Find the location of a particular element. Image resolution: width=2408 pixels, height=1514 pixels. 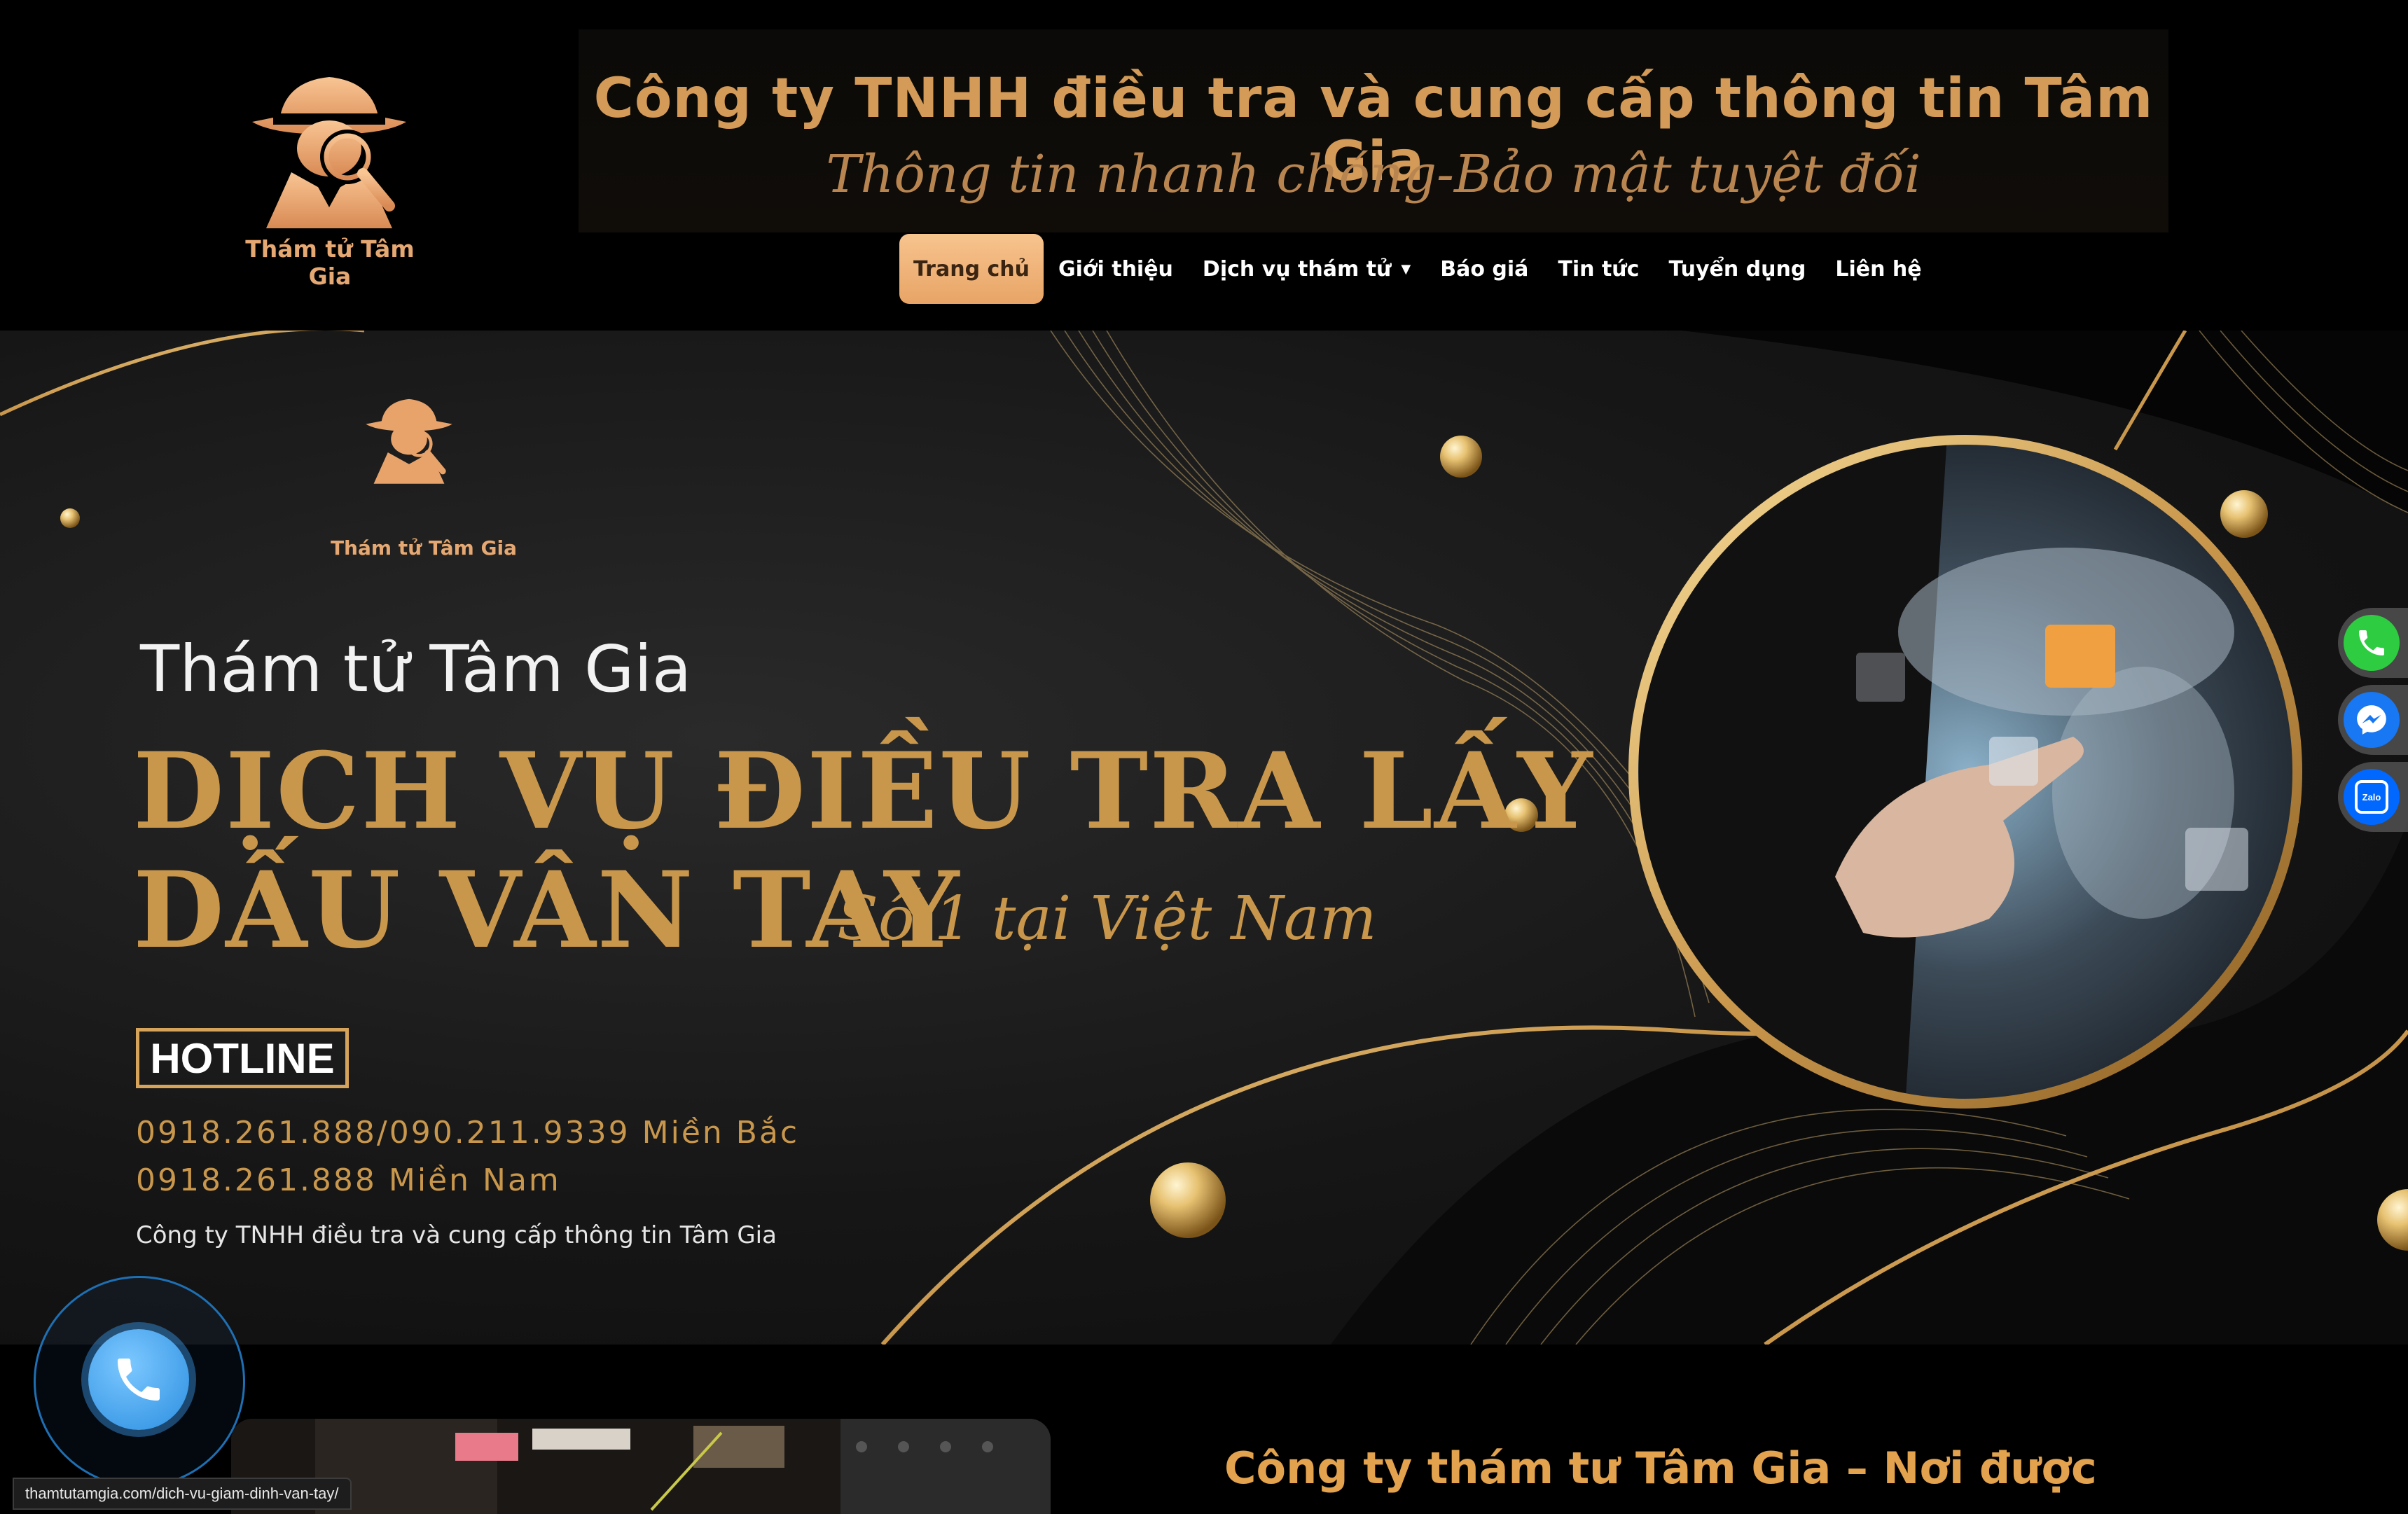

zalo-icon: Zalo is located at coordinates (2372, 797).